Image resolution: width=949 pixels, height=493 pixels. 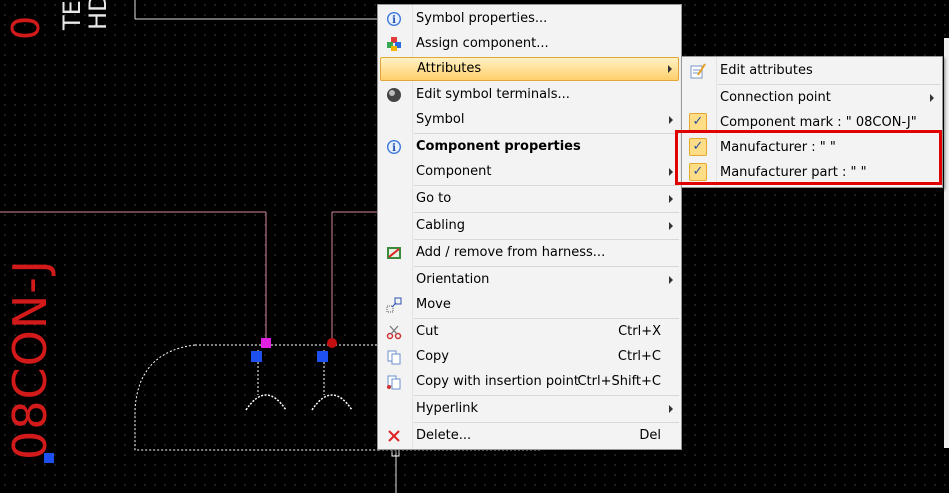 What do you see at coordinates (639, 356) in the screenshot?
I see `menu-item-shortcut: Ctrl+C` at bounding box center [639, 356].